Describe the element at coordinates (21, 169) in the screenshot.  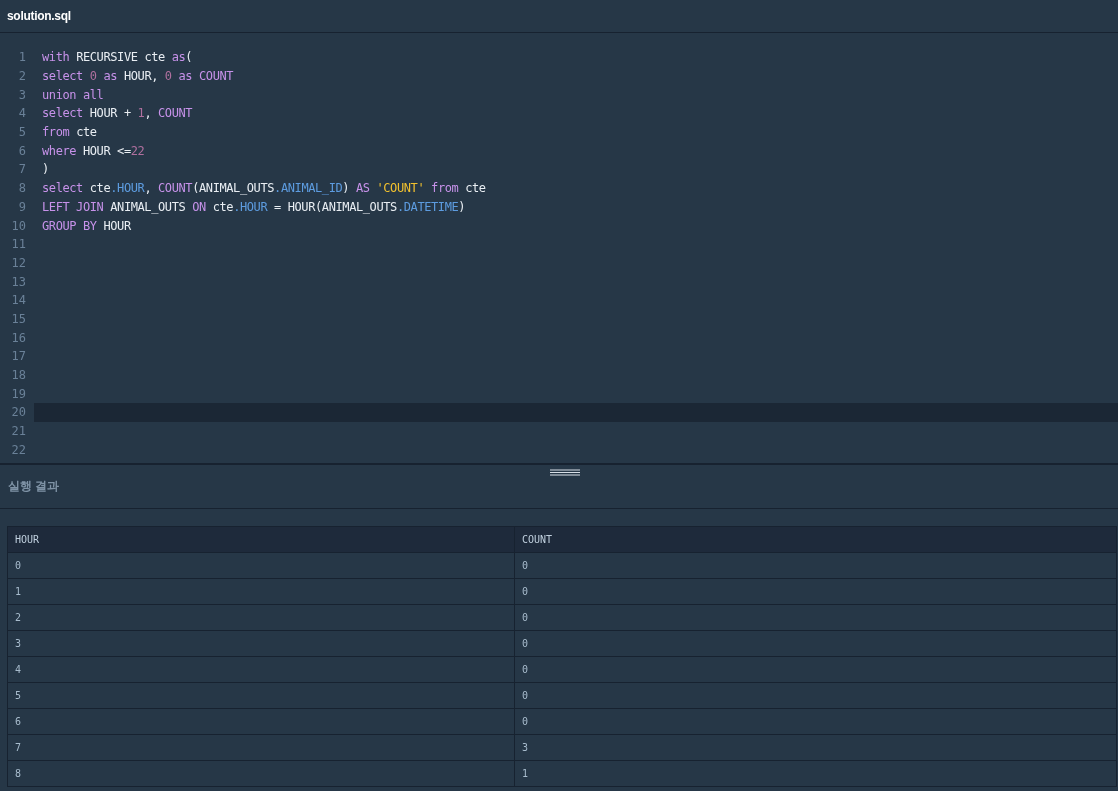
I see `line-number: 7` at that location.